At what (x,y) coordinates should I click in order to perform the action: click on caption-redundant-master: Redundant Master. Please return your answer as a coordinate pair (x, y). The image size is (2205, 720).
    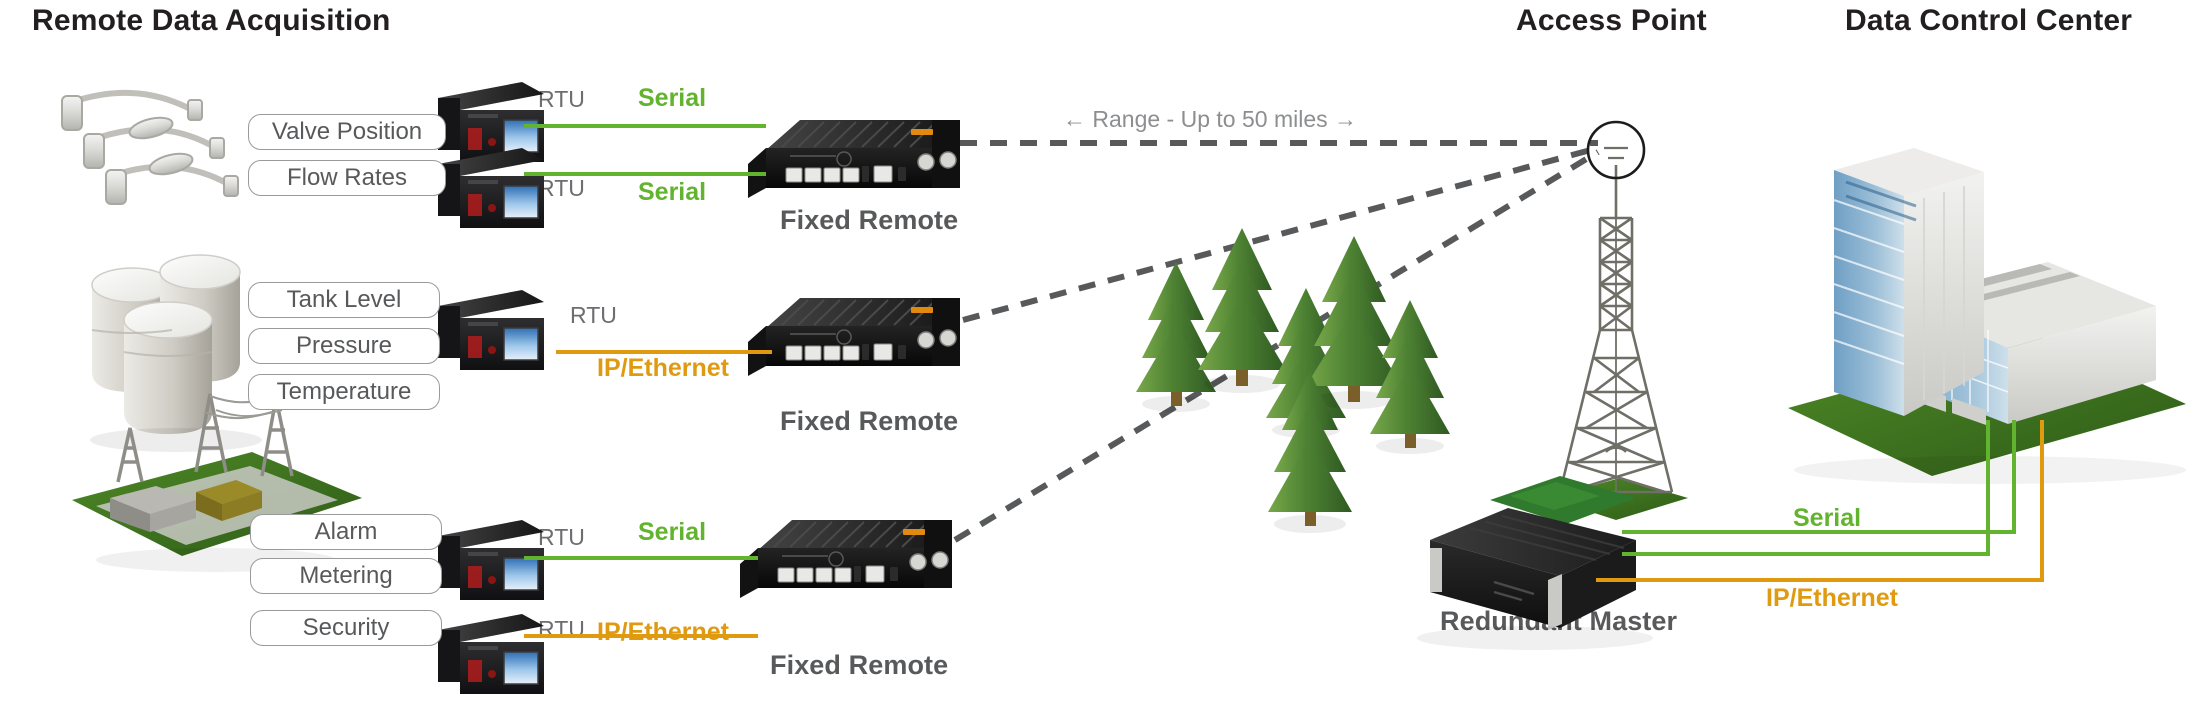
    Looking at the image, I should click on (1559, 621).